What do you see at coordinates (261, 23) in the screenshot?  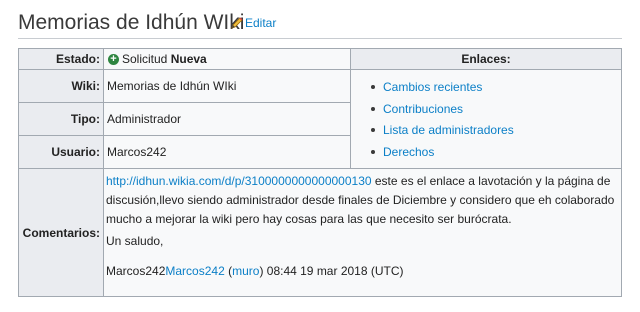 I see `edit-label: Editar` at bounding box center [261, 23].